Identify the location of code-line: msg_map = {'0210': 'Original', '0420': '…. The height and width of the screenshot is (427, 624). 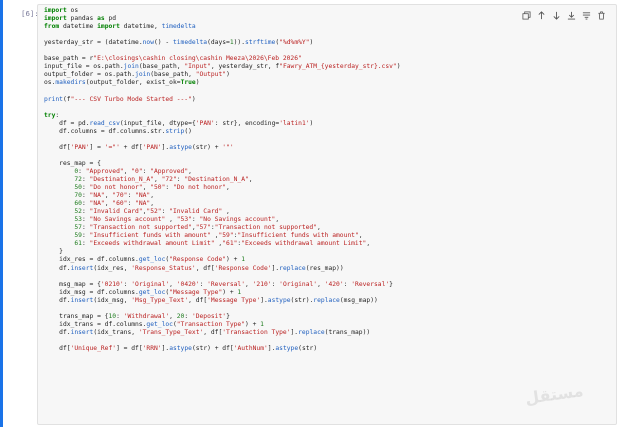
(226, 284).